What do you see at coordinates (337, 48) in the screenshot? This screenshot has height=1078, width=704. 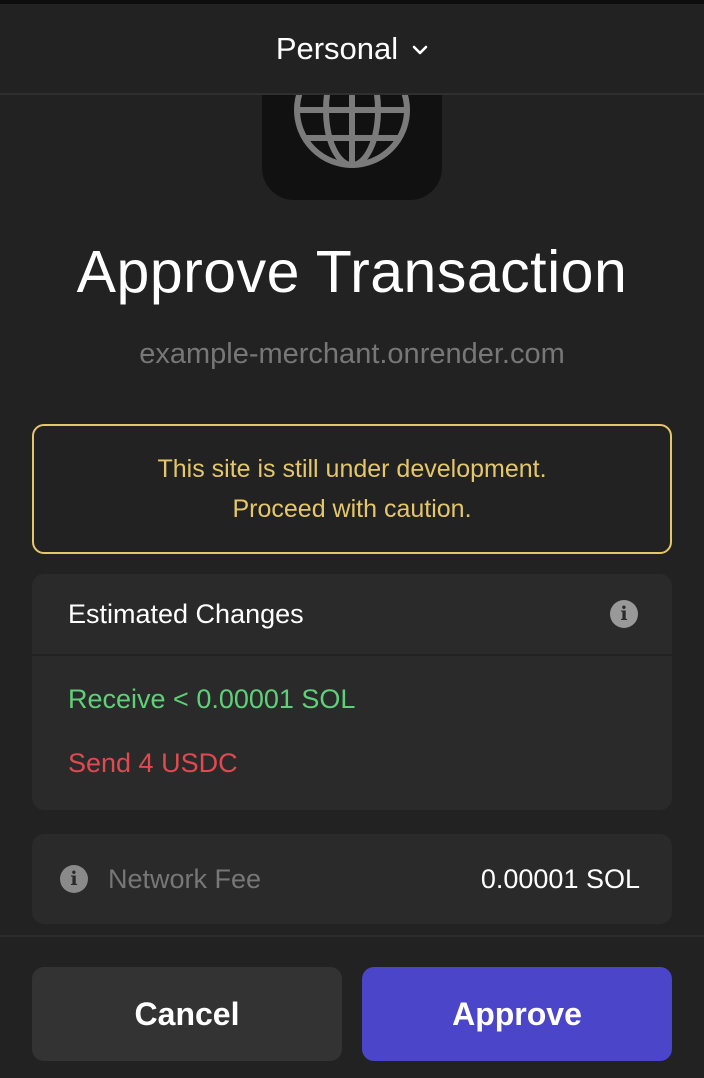 I see `account-name: Personal` at bounding box center [337, 48].